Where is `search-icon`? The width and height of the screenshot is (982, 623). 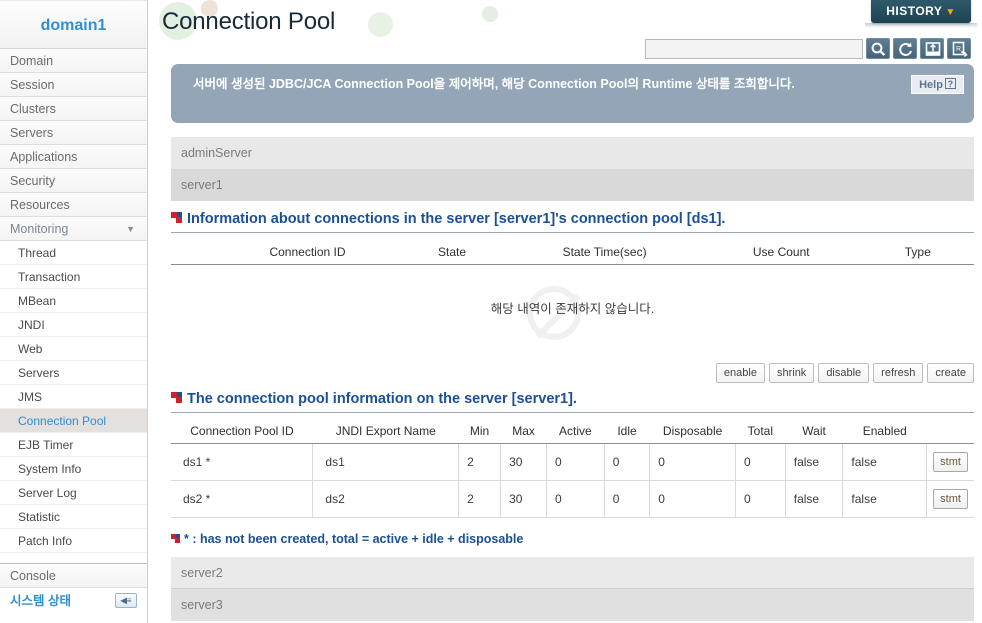
search-icon is located at coordinates (878, 48).